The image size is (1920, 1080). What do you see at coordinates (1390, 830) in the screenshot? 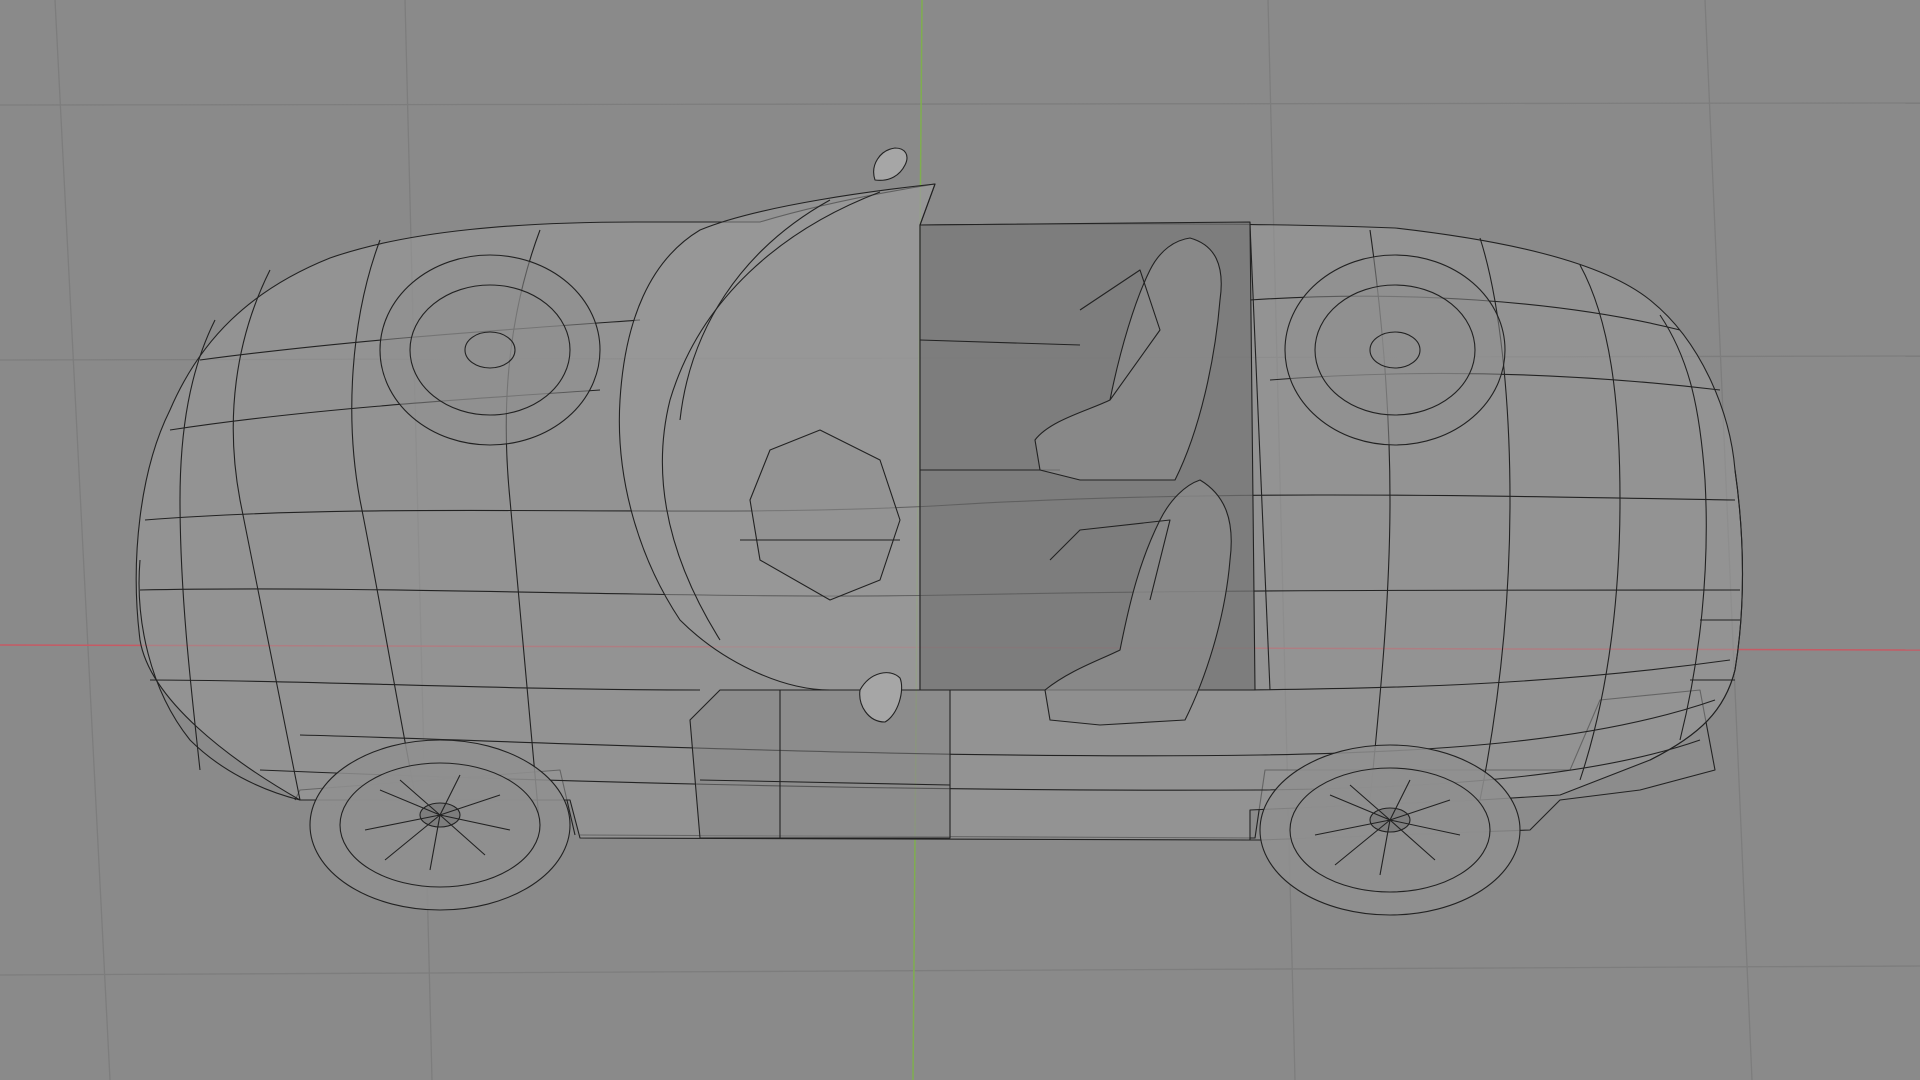
I see `wheel-rear` at bounding box center [1390, 830].